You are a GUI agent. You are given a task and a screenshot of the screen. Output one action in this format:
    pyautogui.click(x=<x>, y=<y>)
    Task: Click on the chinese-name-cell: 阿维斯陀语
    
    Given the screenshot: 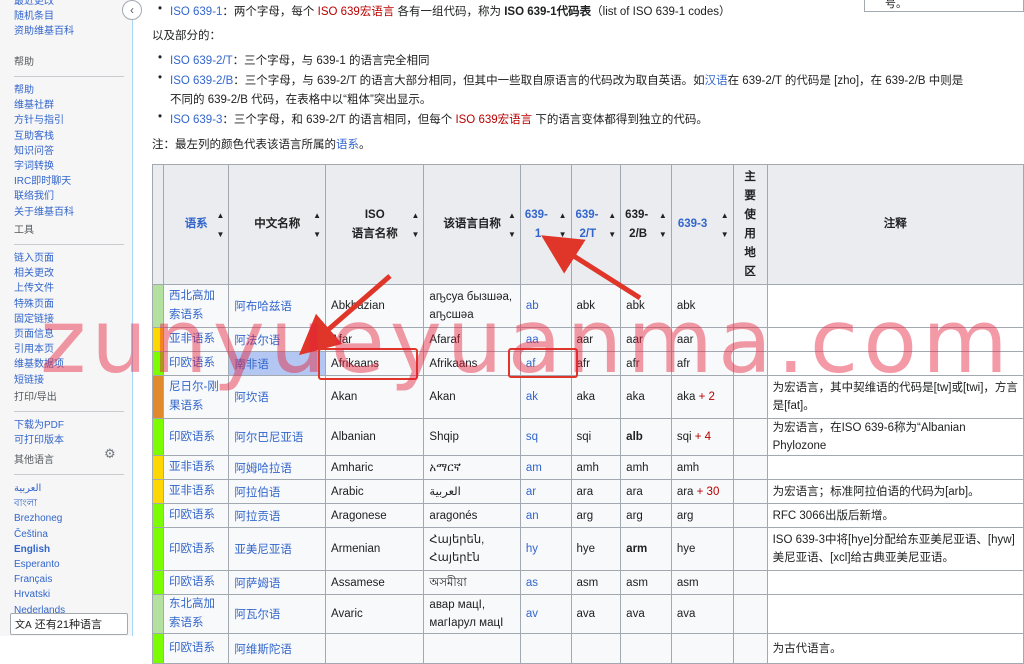 What is the action you would take?
    pyautogui.click(x=277, y=648)
    